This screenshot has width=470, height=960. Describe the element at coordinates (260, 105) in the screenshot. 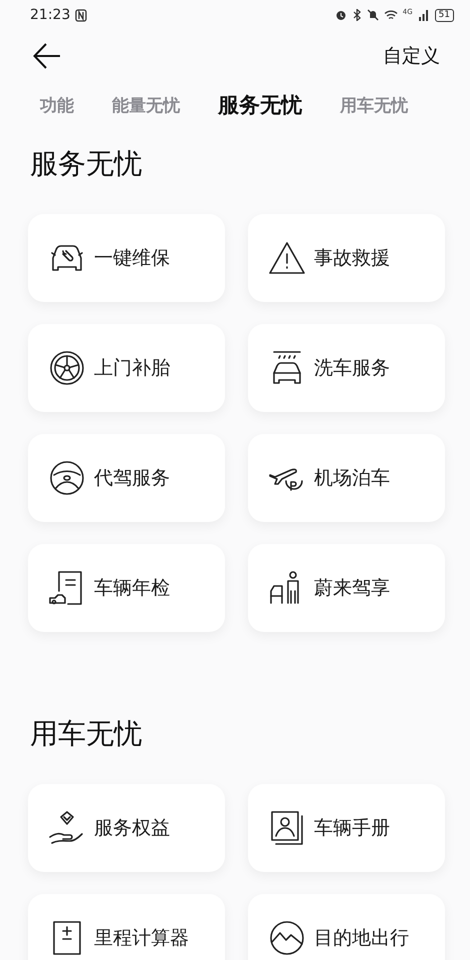

I see `category-tab: 服务无忧` at that location.